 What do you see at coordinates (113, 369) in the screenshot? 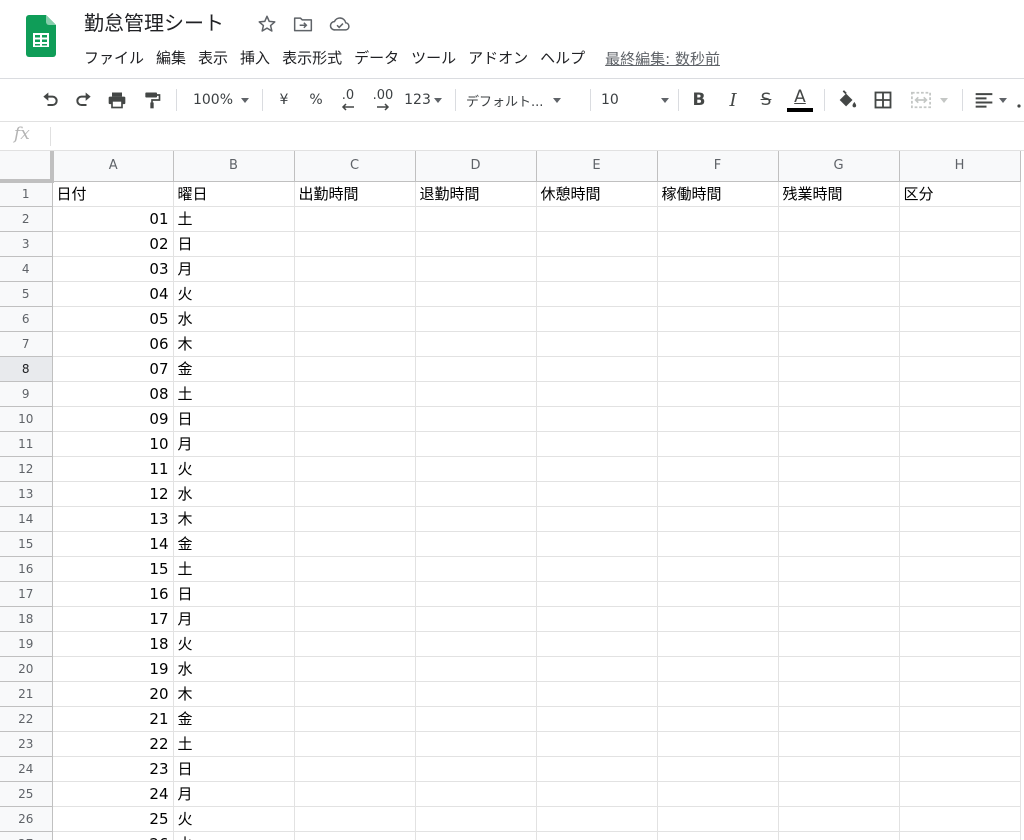
I see `date-cell: 07` at bounding box center [113, 369].